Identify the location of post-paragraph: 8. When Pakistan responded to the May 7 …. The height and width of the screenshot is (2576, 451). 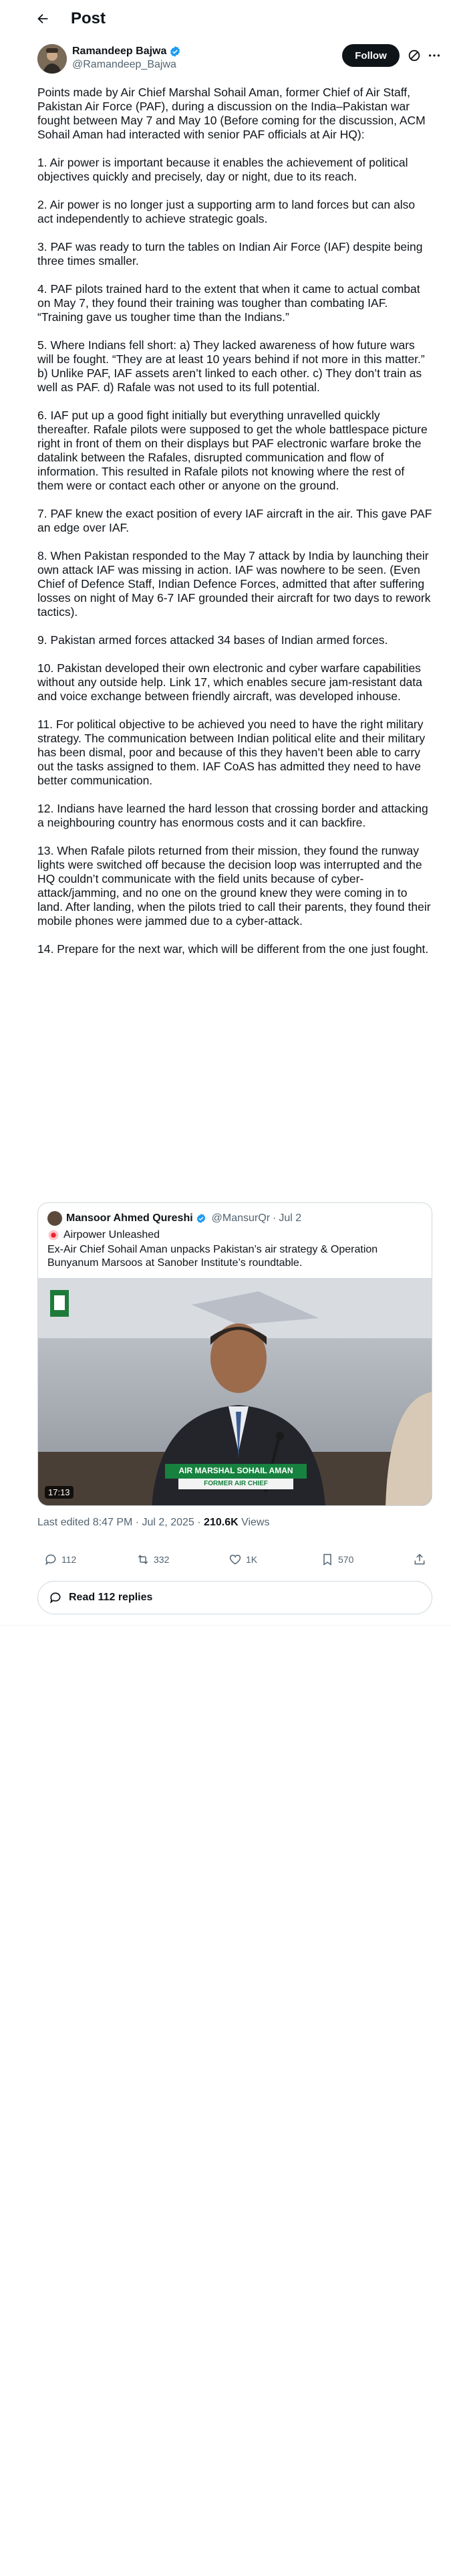
(234, 584).